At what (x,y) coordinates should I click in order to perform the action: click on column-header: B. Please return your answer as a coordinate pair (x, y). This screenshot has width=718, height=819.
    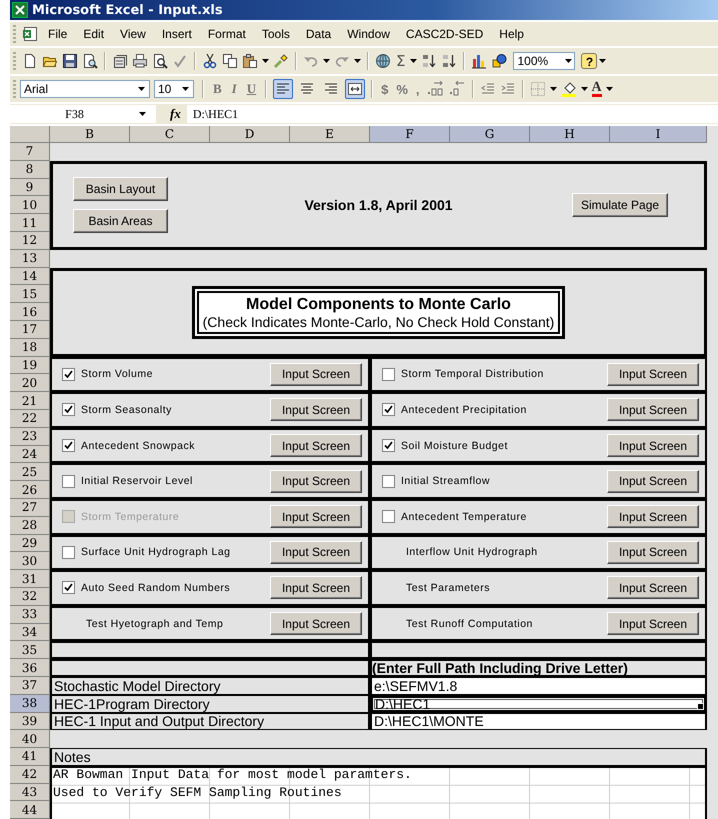
    Looking at the image, I should click on (90, 134).